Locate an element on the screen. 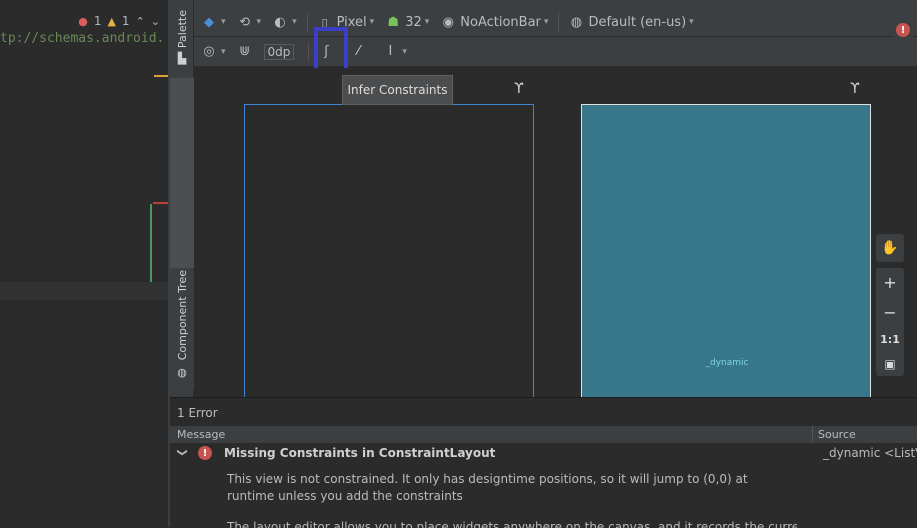  tooltip: Infer Constraints is located at coordinates (397, 90).